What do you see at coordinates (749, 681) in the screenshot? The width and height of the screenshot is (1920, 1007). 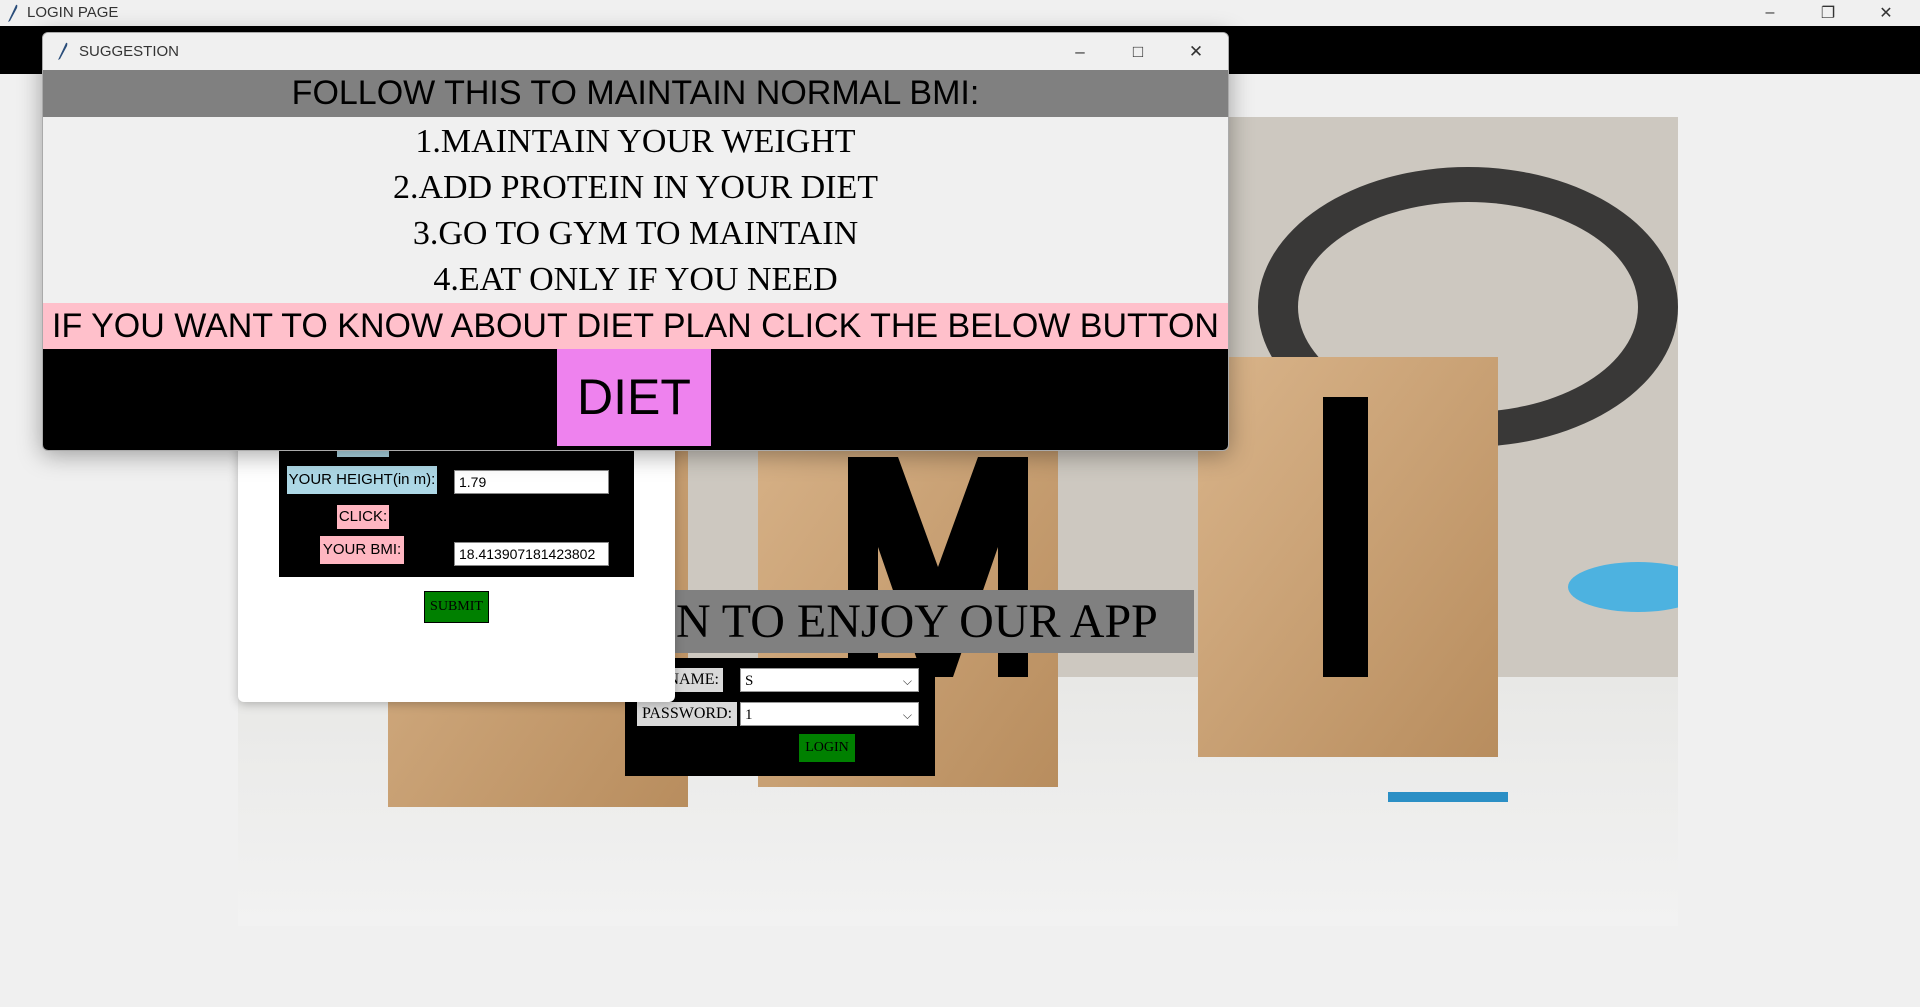 I see `username-value: S` at bounding box center [749, 681].